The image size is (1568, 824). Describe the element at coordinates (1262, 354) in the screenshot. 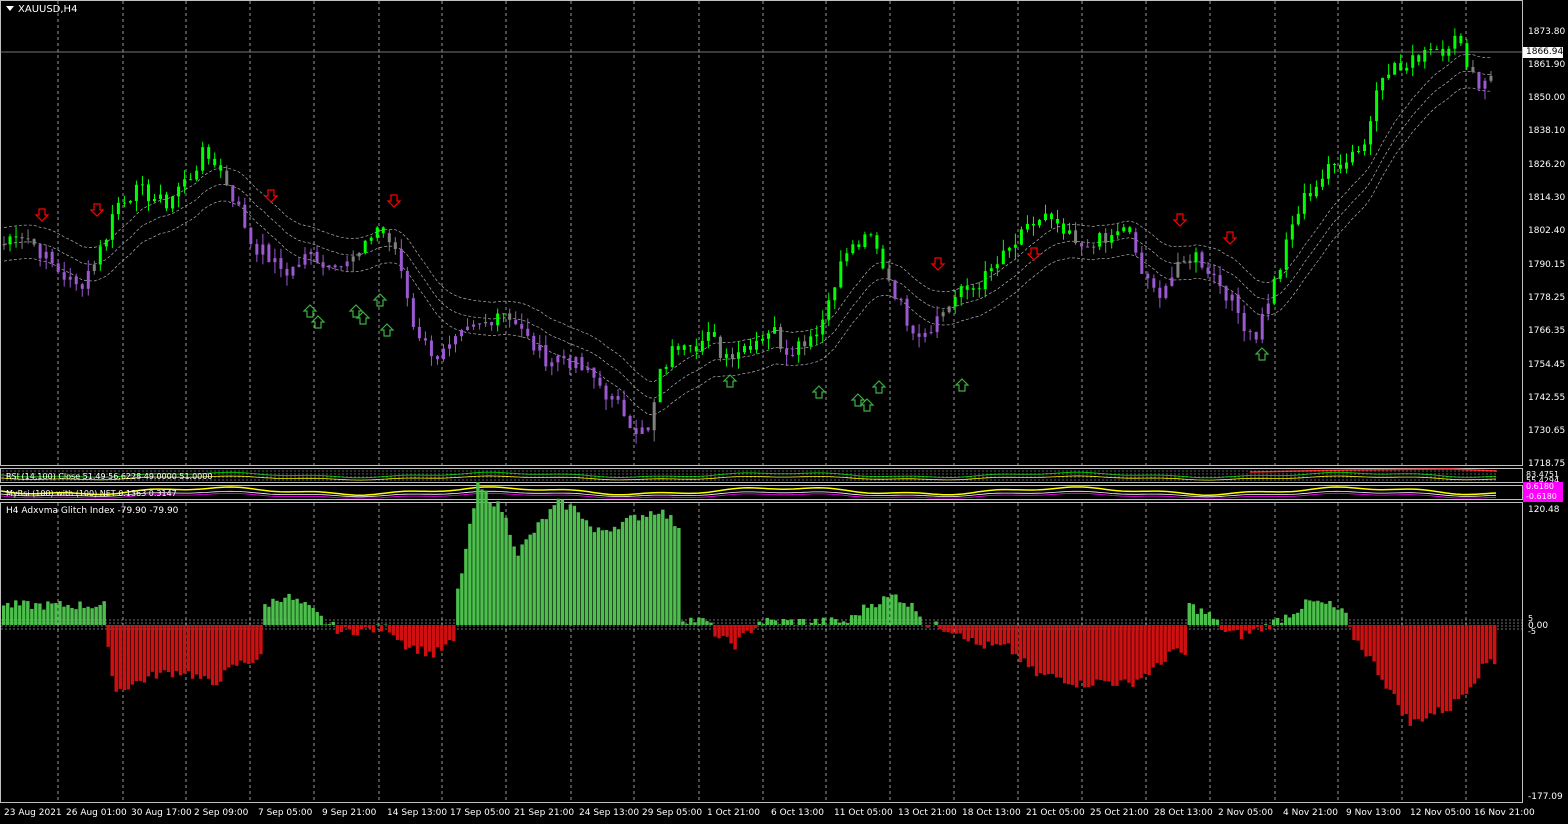

I see `arrow-up-icon` at that location.